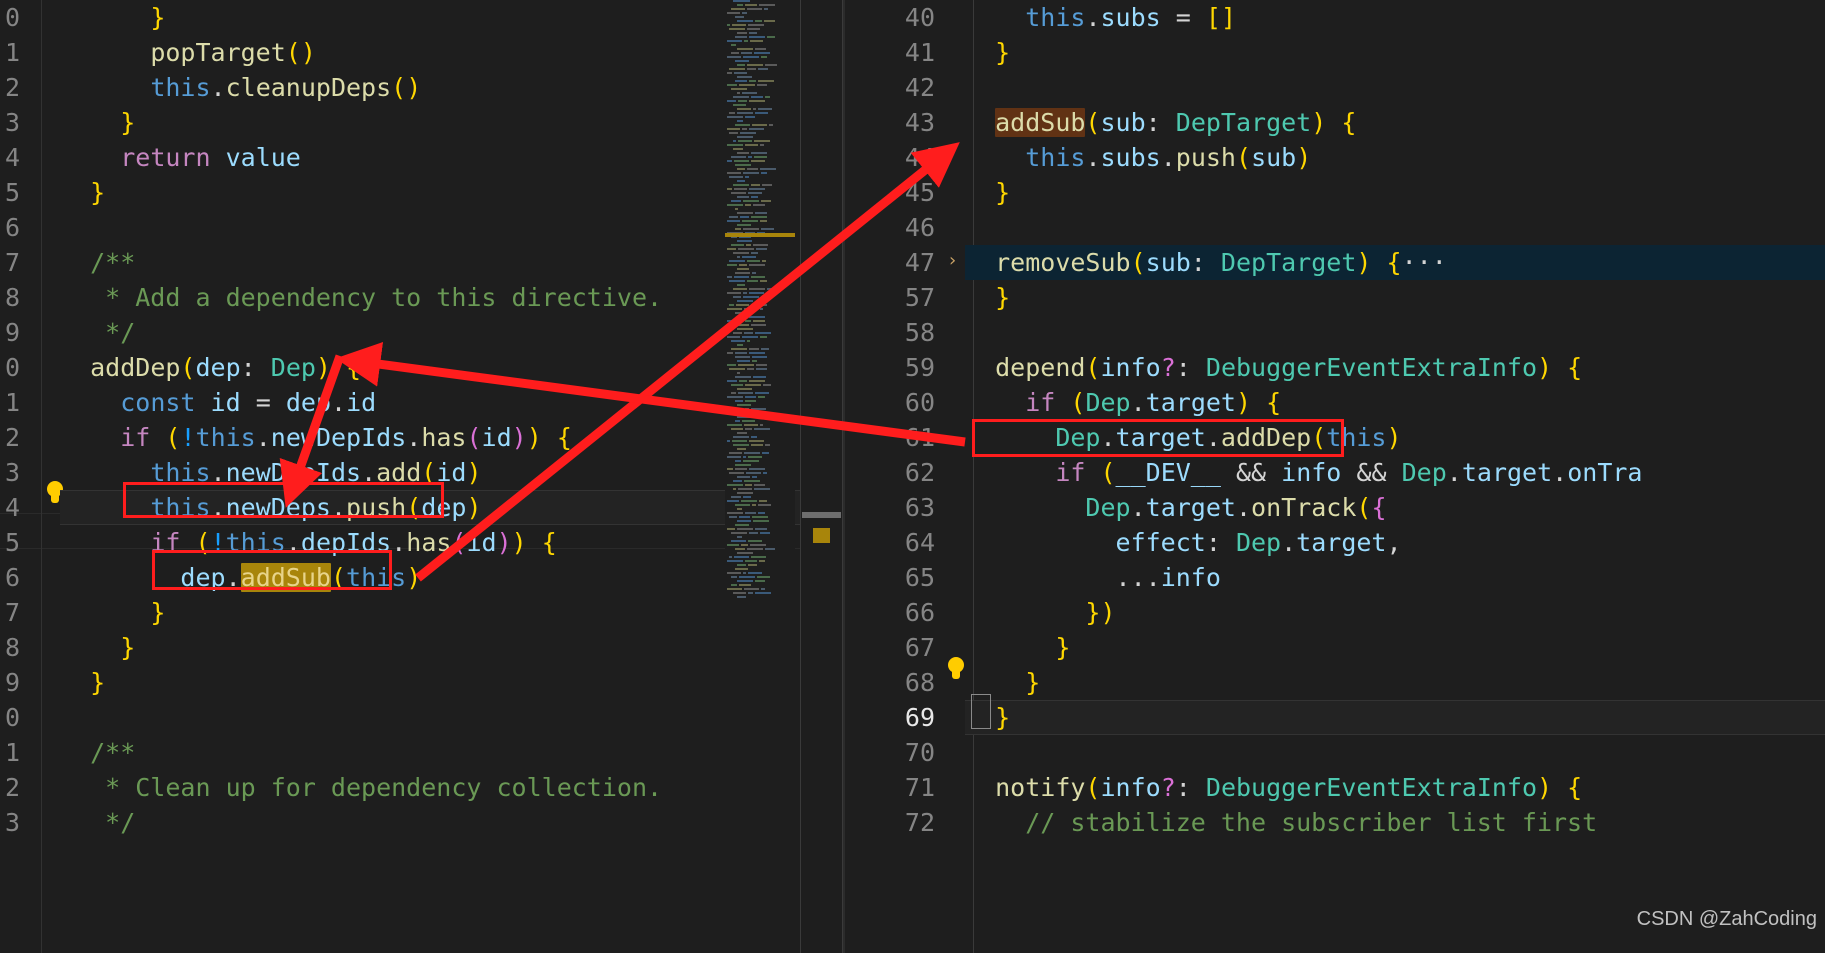 Image resolution: width=1825 pixels, height=953 pixels. Describe the element at coordinates (981, 711) in the screenshot. I see `text-cursor` at that location.